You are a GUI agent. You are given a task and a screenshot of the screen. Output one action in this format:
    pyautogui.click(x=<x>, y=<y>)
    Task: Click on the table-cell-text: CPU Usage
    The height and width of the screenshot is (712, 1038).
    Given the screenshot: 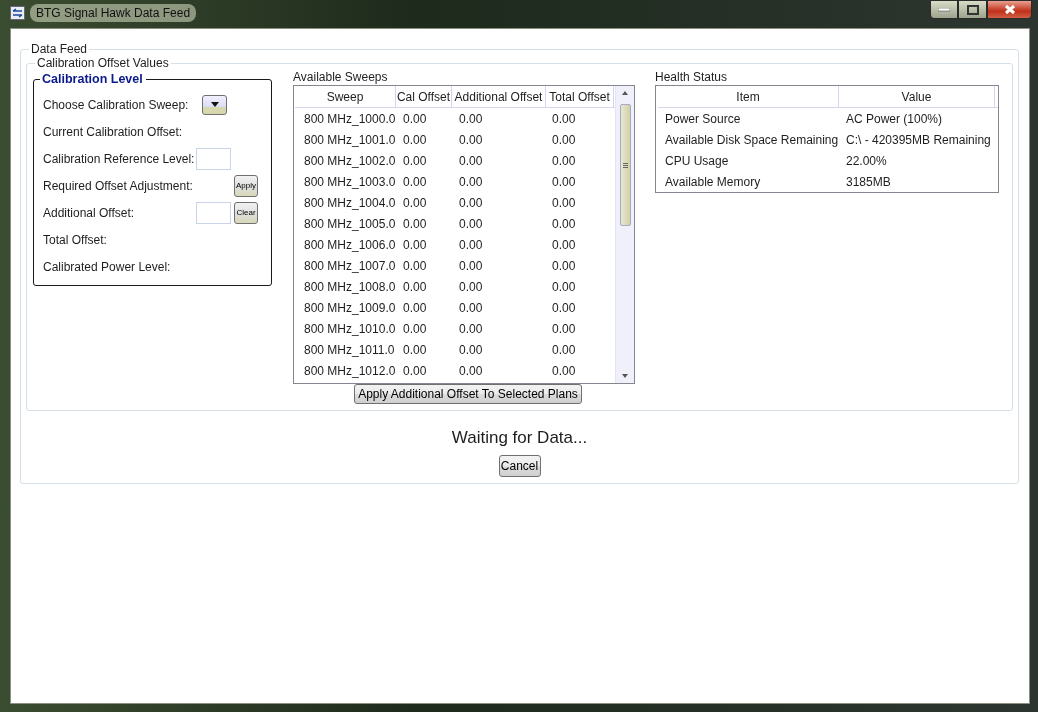 What is the action you would take?
    pyautogui.click(x=697, y=160)
    